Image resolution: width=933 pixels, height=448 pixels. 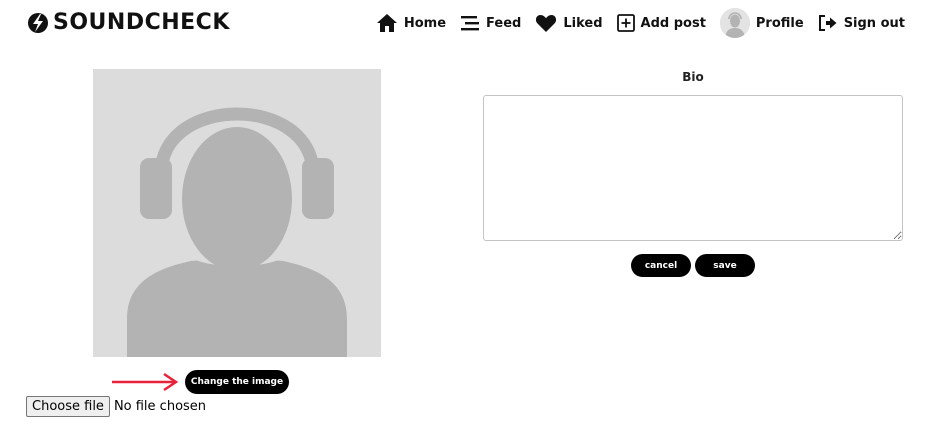 I want to click on nav-profile: Profile, so click(x=761, y=23).